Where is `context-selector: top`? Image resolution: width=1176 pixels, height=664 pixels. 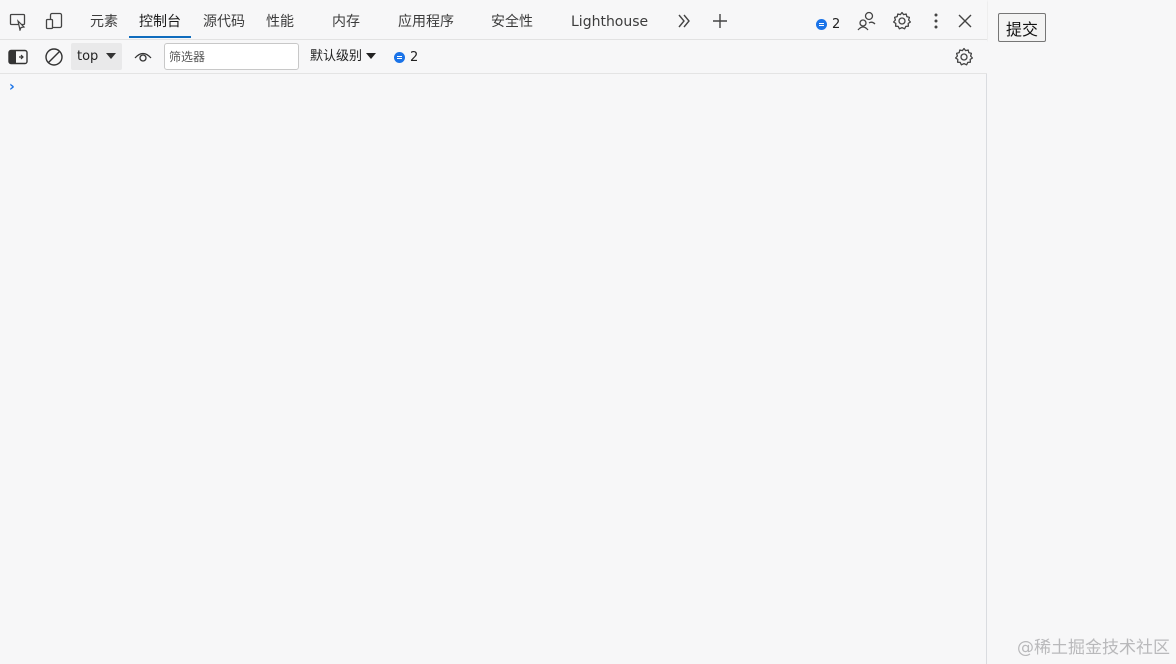
context-selector: top is located at coordinates (96, 56).